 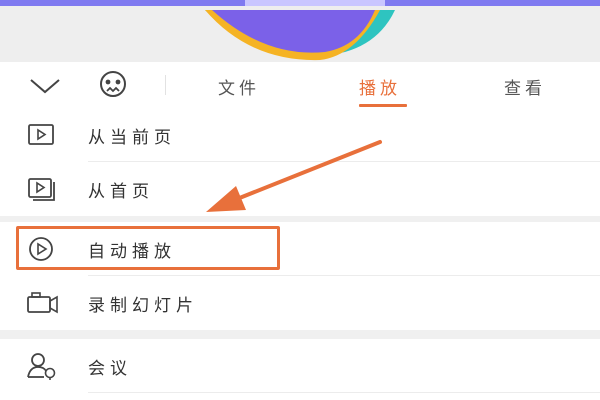 I want to click on highlight-box, so click(x=148, y=248).